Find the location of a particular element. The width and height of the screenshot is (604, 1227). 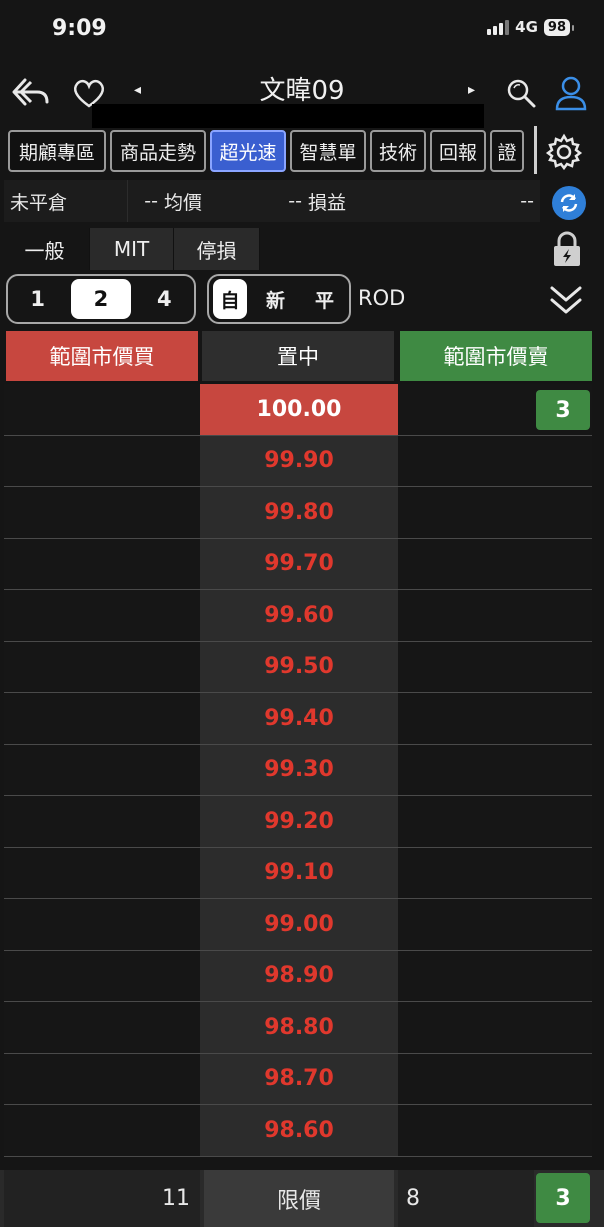

ladder-row: 99.90 is located at coordinates (298, 461).